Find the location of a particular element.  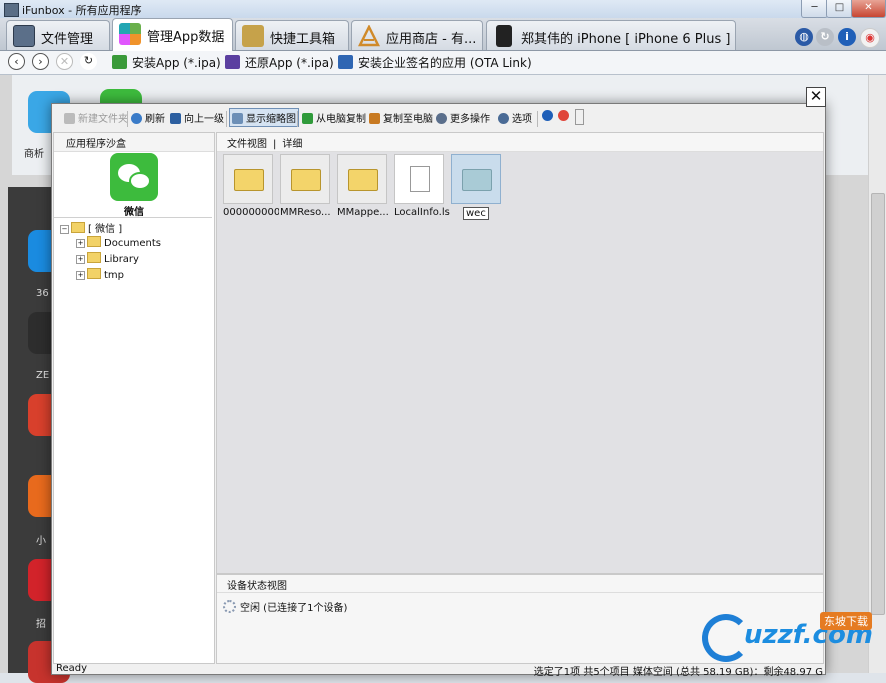

maximize-button: □ is located at coordinates (839, 9).